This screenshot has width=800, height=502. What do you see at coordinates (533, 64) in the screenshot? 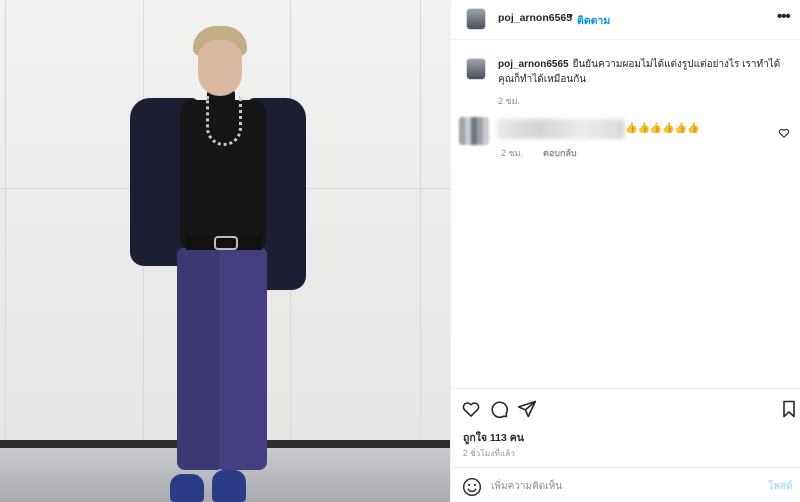
I see `caption-username: poj_arnon6565` at bounding box center [533, 64].